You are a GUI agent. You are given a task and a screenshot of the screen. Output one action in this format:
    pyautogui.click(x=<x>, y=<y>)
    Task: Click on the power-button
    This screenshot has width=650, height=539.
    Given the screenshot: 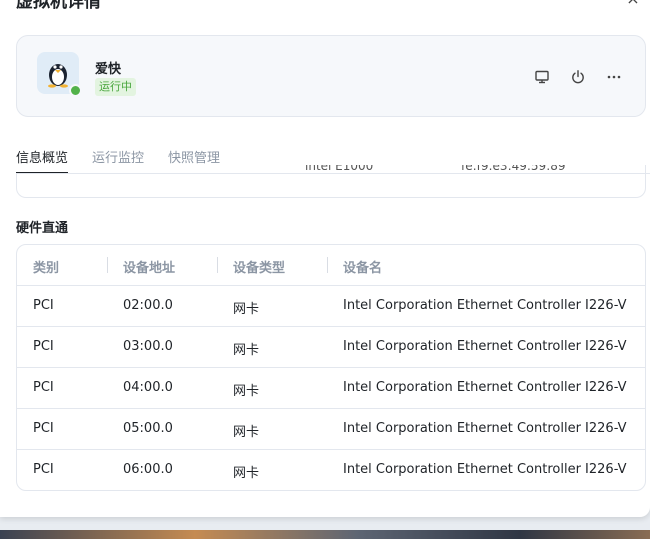 What is the action you would take?
    pyautogui.click(x=578, y=77)
    